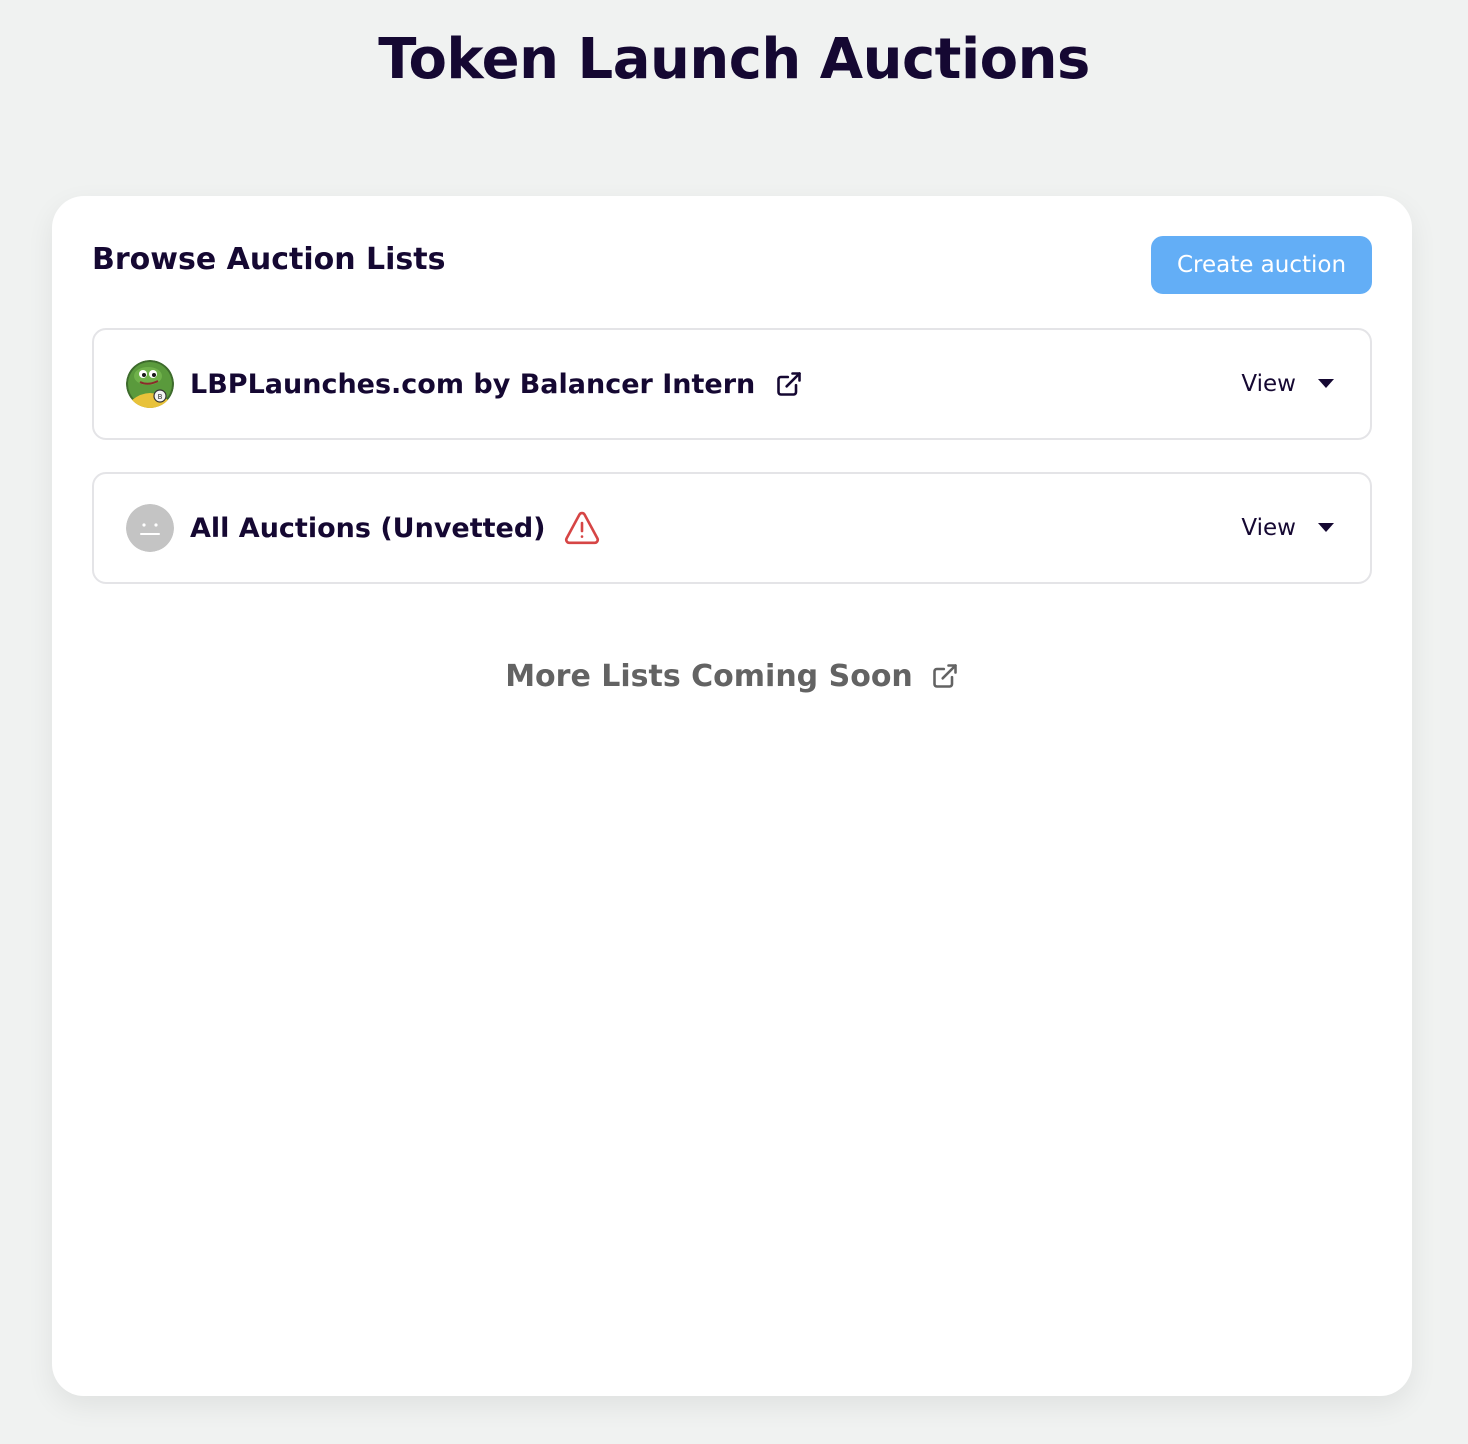 This screenshot has height=1444, width=1468. I want to click on page-title: Token Launch Auctions, so click(734, 59).